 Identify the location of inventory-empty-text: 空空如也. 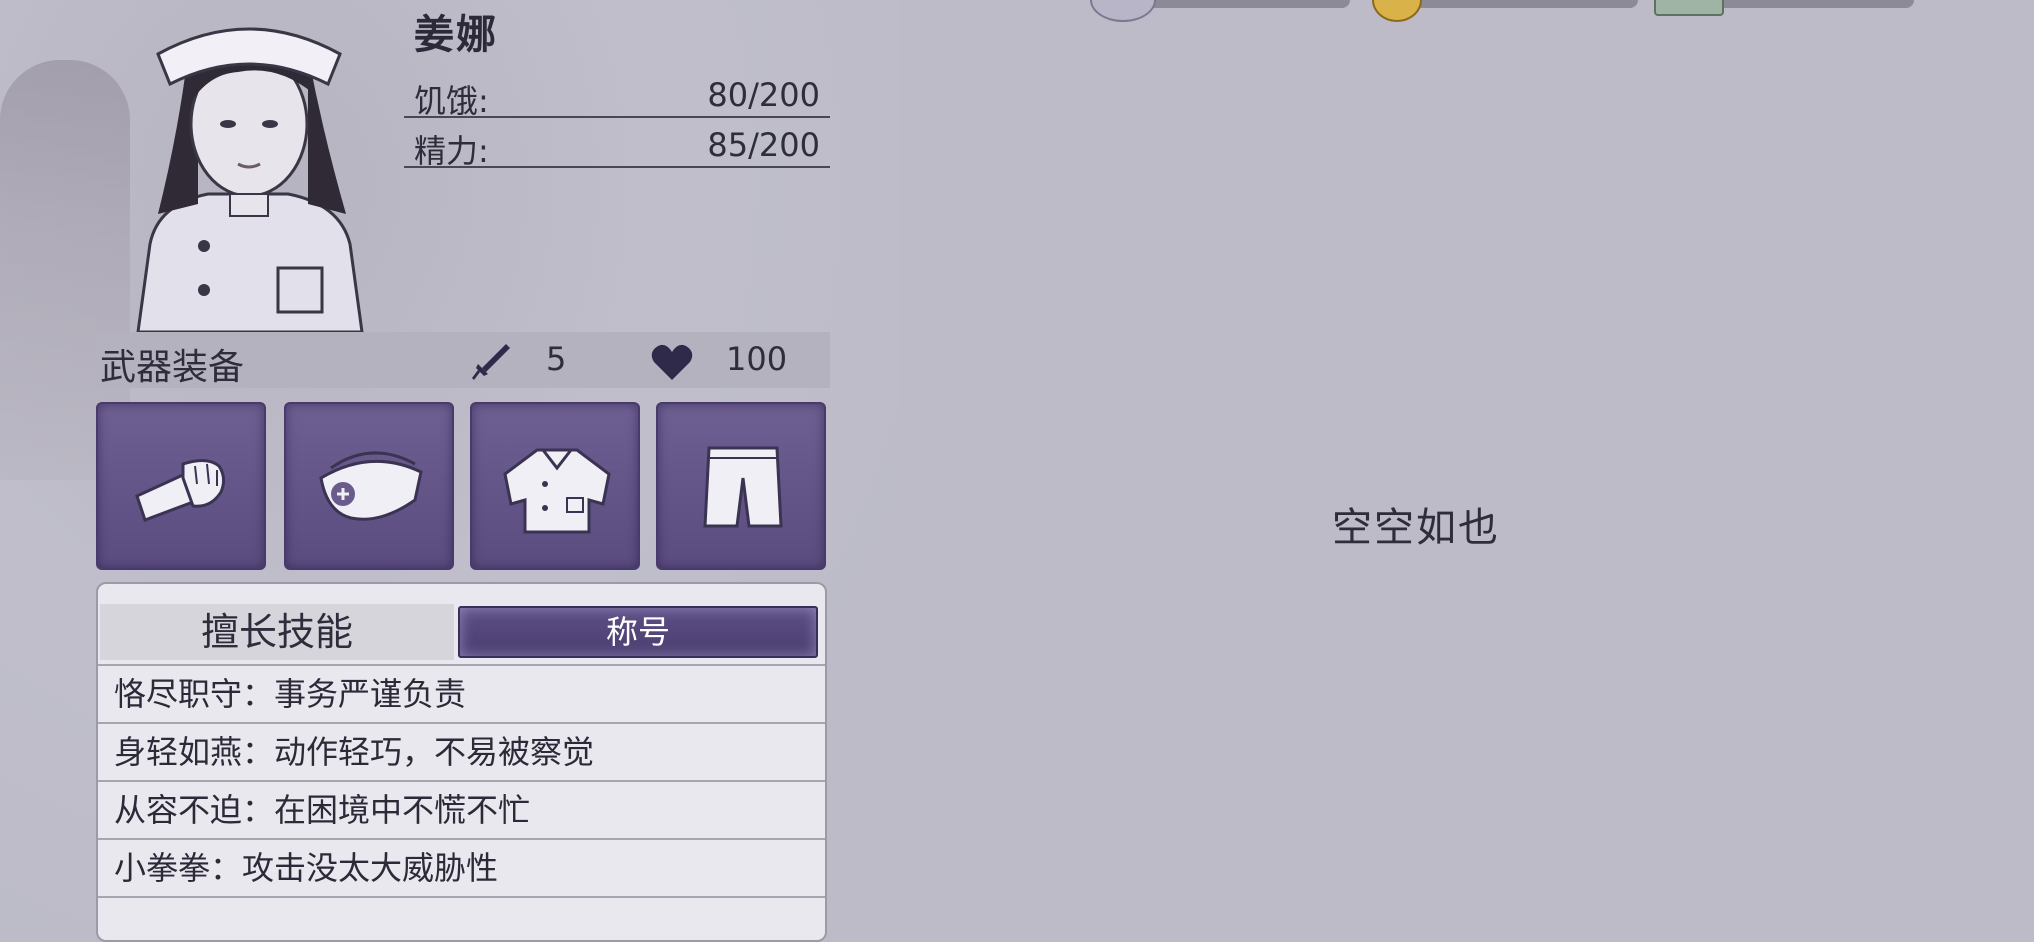
(1416, 528).